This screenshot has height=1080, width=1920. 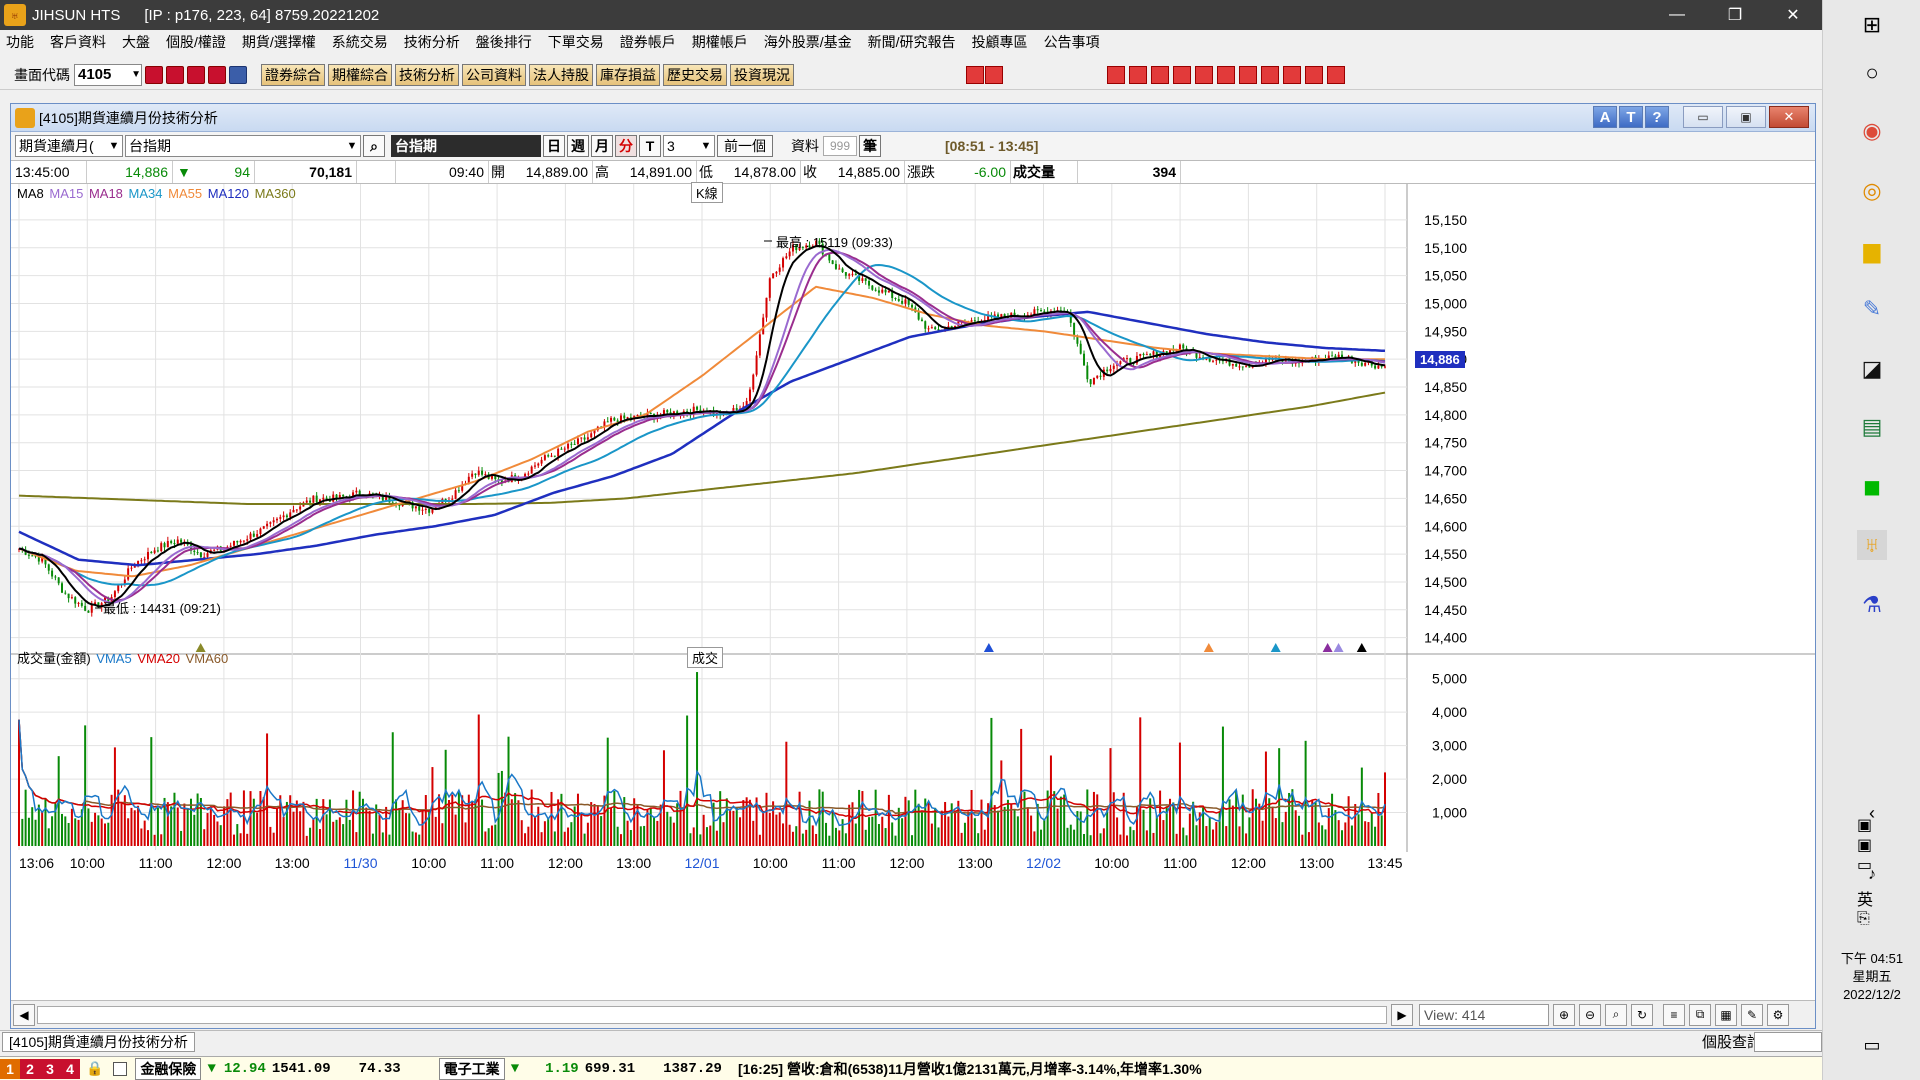 What do you see at coordinates (1752, 1014) in the screenshot?
I see `draw-icon: ✎` at bounding box center [1752, 1014].